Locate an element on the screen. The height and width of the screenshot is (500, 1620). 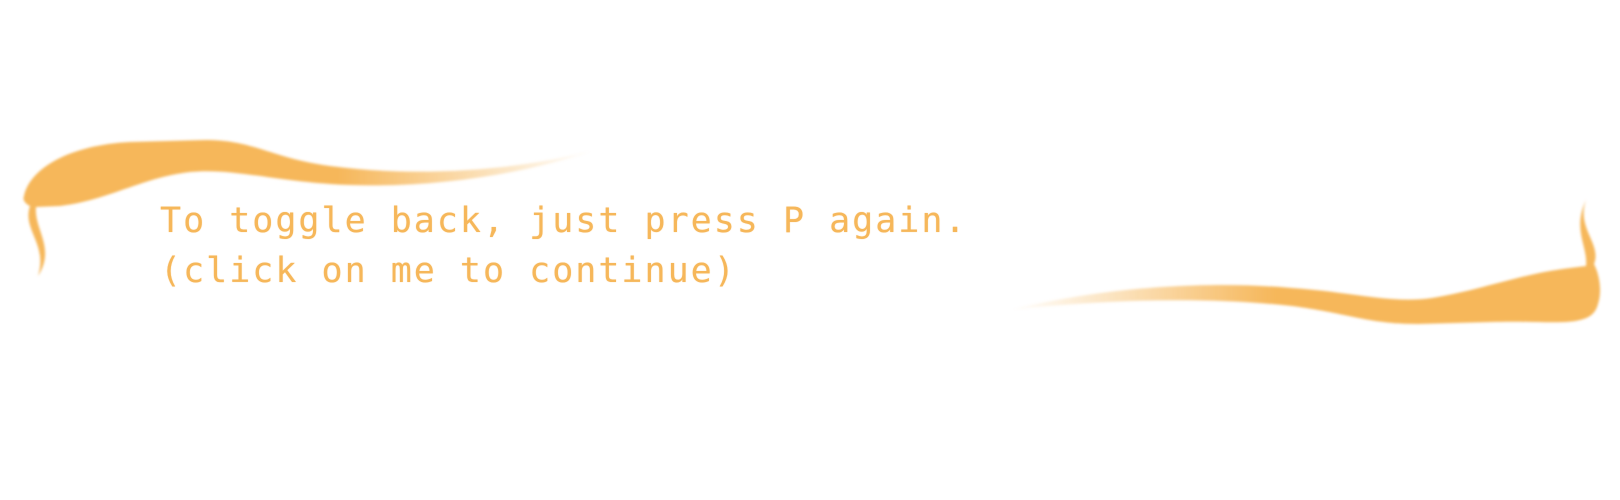
right-brush-stroke is located at coordinates (1305, 262).